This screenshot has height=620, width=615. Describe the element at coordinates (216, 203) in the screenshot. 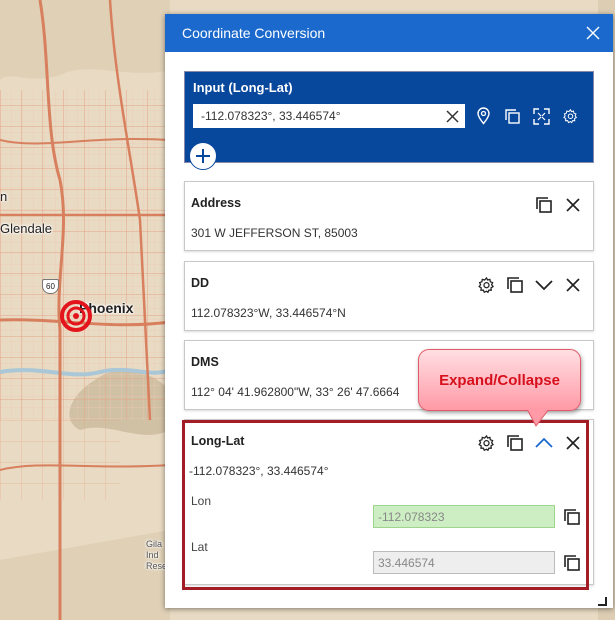

I see `address-title: Address` at that location.